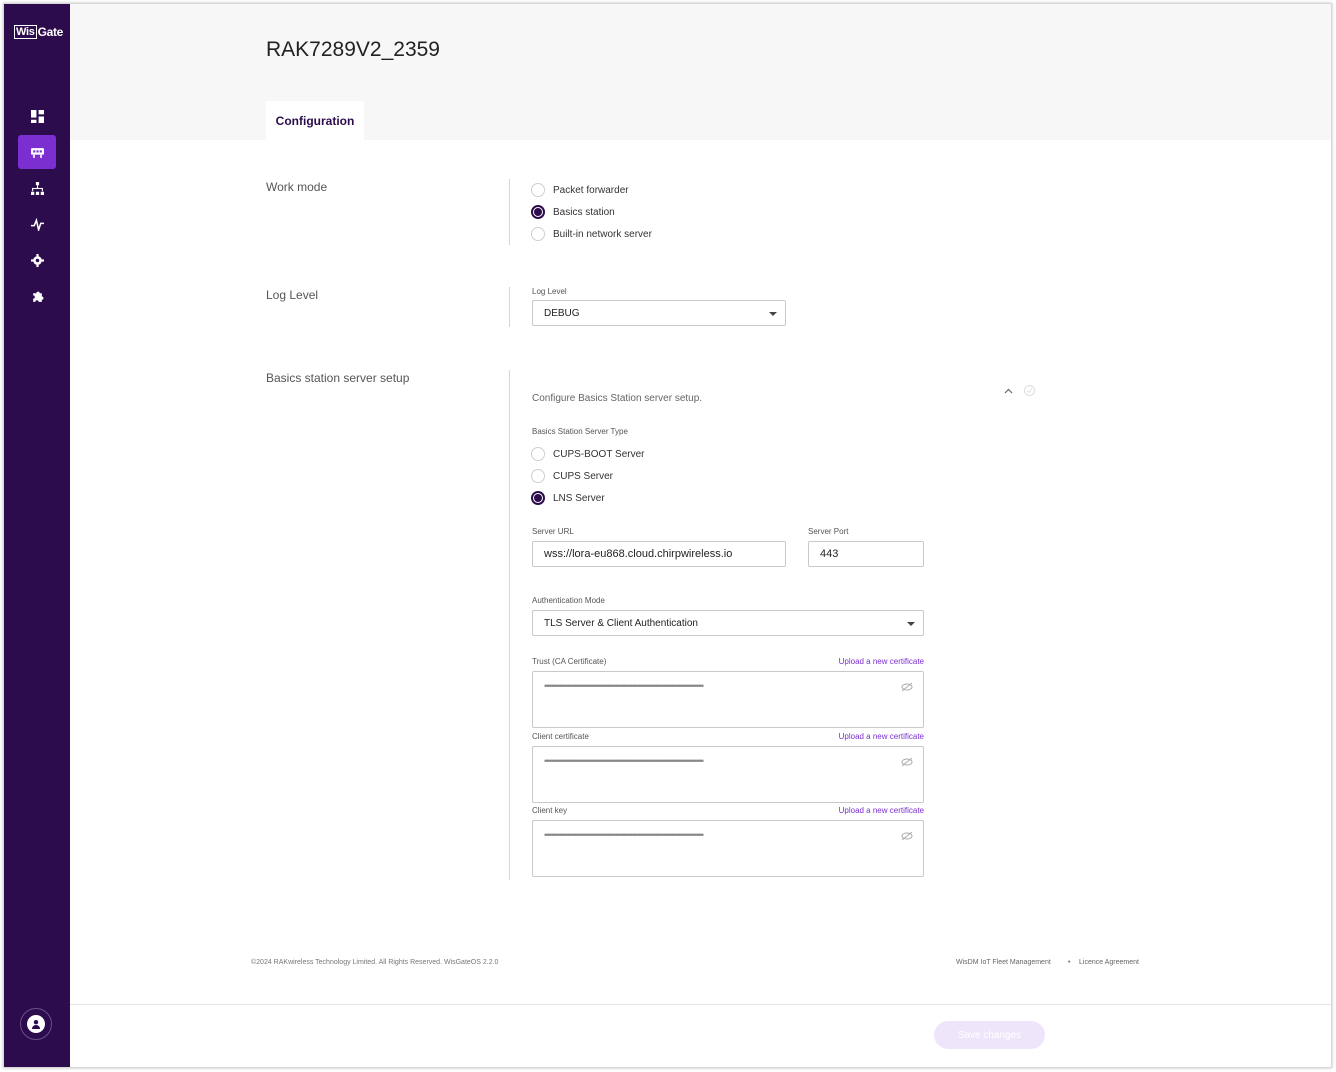  Describe the element at coordinates (50, 32) in the screenshot. I see `logo-text: Gate` at that location.